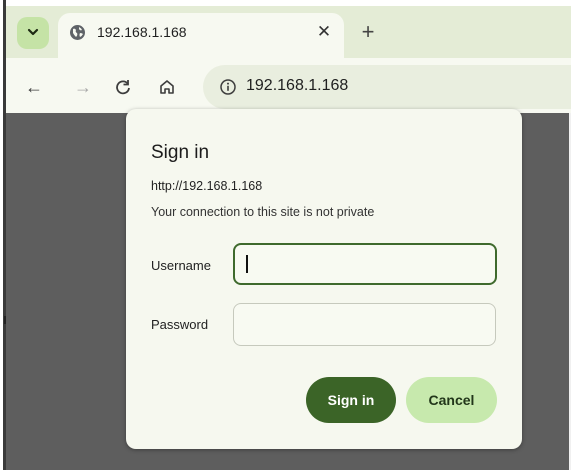  Describe the element at coordinates (351, 400) in the screenshot. I see `sign-in-button: Sign in` at that location.